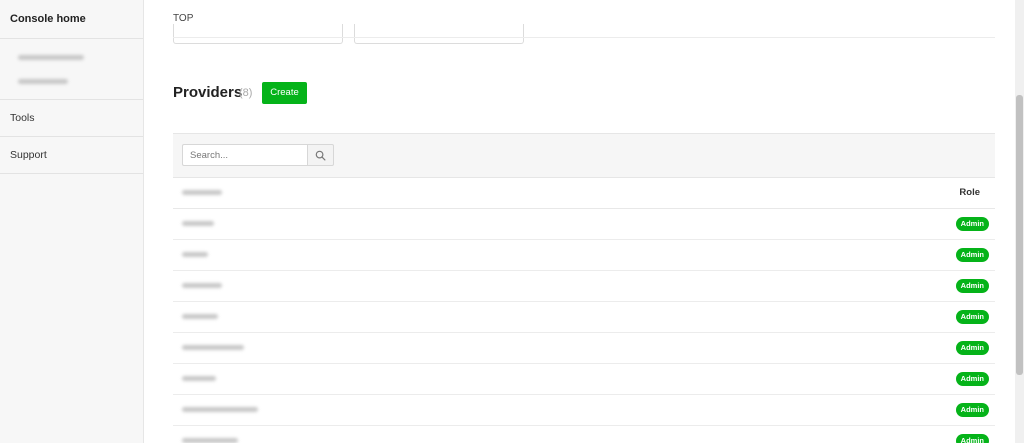 This screenshot has width=1024, height=443. What do you see at coordinates (71, 118) in the screenshot?
I see `sidebar-item-tools: Tools` at bounding box center [71, 118].